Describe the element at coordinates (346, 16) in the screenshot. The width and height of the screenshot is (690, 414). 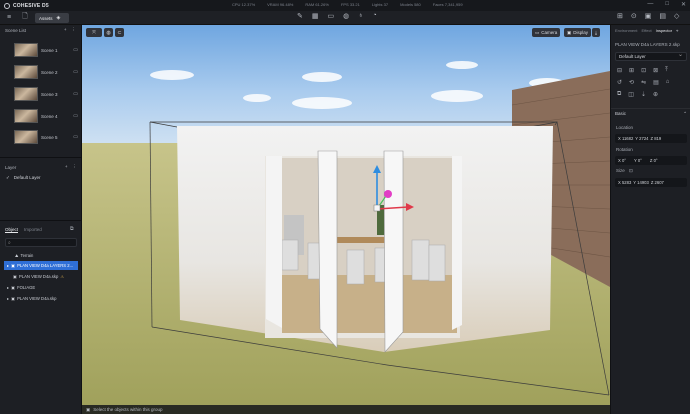
I see `material-tool-icon: ◍` at that location.